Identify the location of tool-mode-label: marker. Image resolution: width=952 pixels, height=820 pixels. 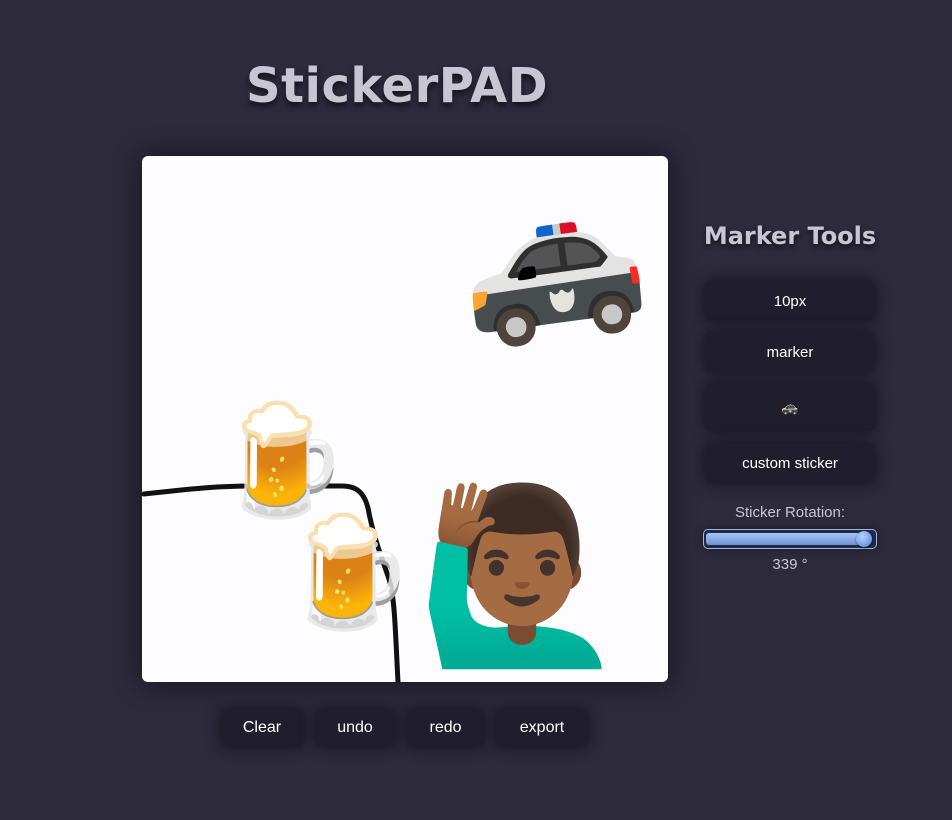
(790, 352).